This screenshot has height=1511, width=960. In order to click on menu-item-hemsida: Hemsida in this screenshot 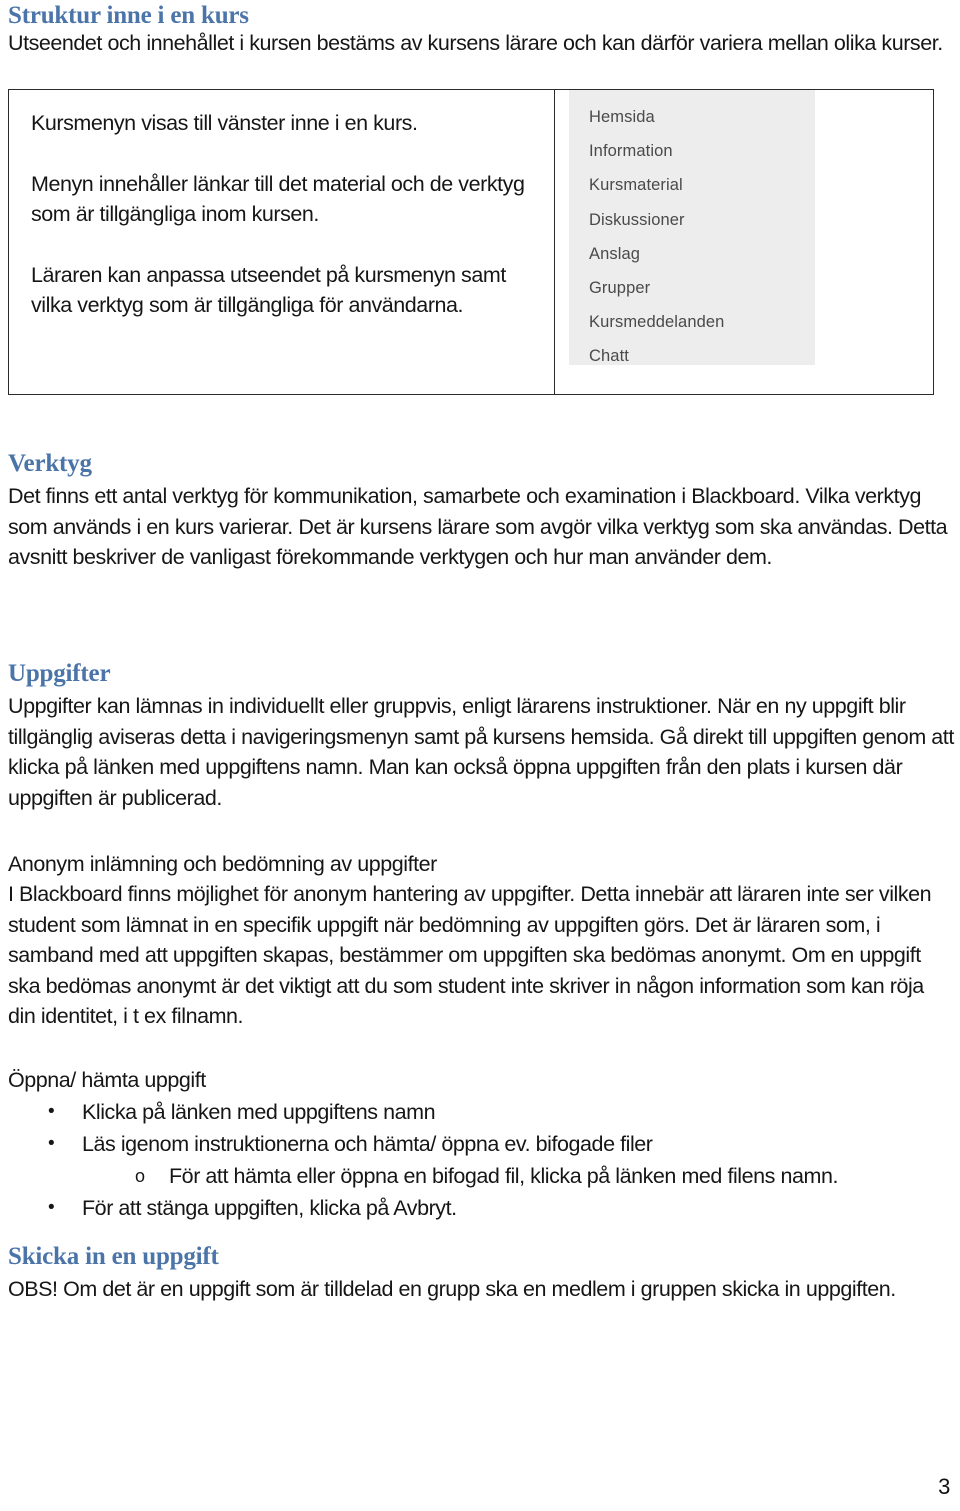, I will do `click(622, 117)`.